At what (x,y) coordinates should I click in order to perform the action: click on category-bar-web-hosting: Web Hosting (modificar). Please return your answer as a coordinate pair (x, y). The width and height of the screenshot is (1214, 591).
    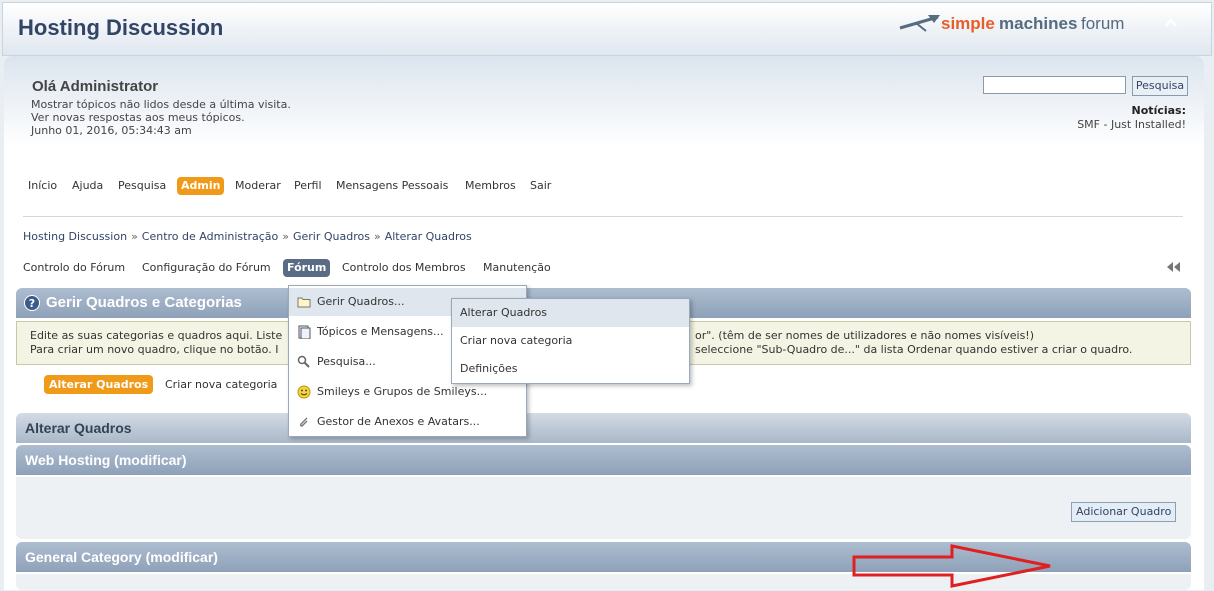
    Looking at the image, I should click on (603, 460).